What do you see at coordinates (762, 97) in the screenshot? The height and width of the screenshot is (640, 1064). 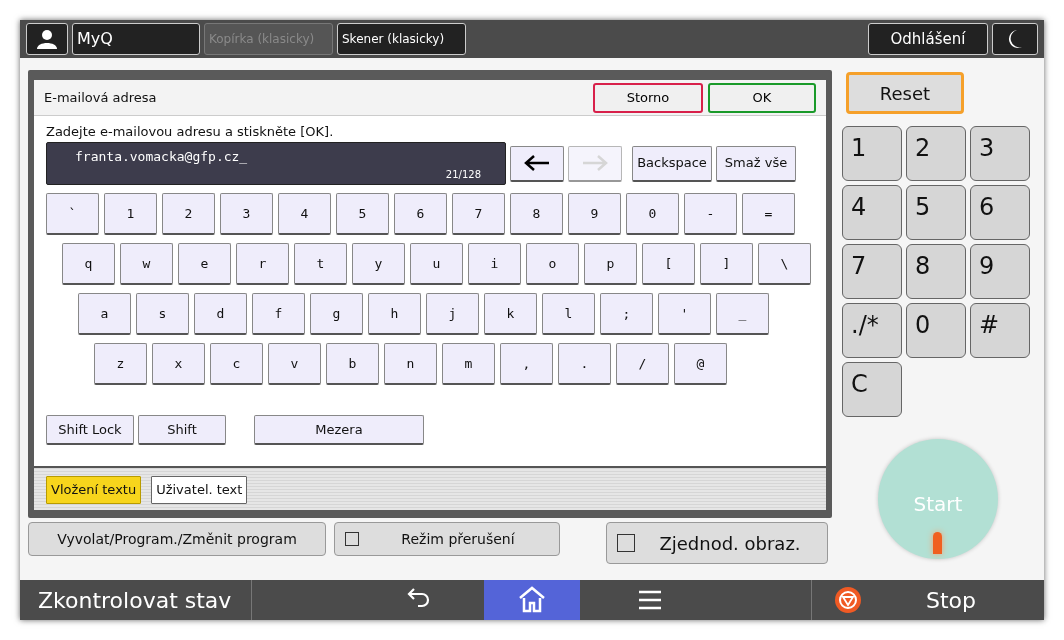 I see `ok-button: OK` at bounding box center [762, 97].